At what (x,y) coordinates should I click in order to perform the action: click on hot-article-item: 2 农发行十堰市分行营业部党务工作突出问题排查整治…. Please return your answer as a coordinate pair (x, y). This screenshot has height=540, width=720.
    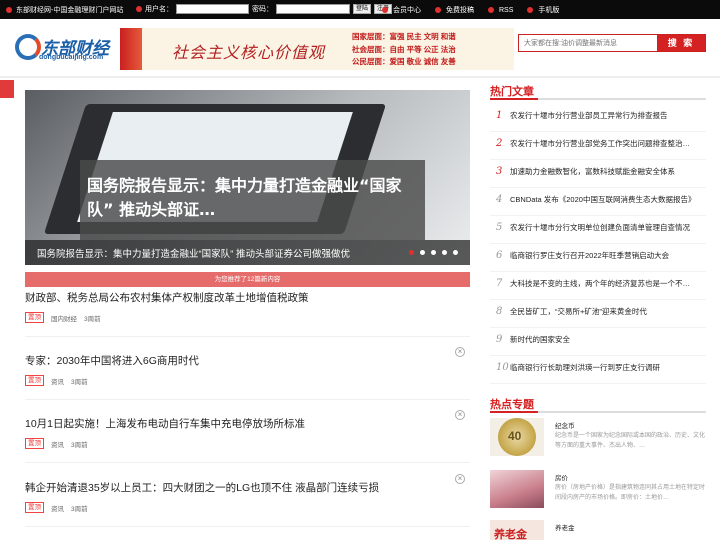
    Looking at the image, I should click on (598, 146).